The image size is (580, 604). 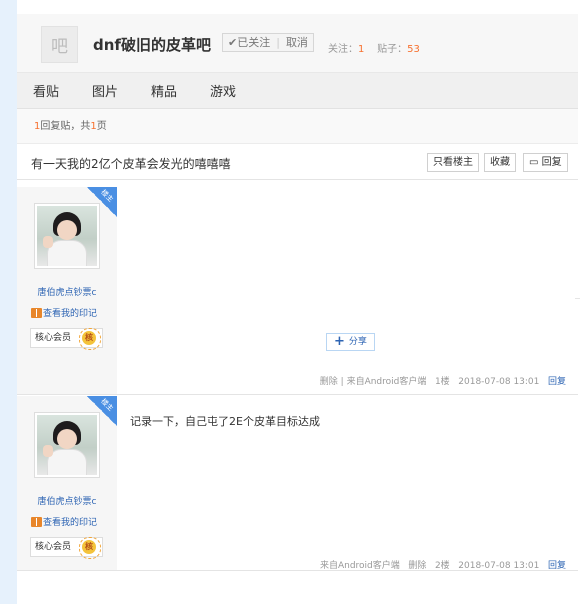 What do you see at coordinates (105, 90) in the screenshot?
I see `nav-item-pictures: 图片` at bounding box center [105, 90].